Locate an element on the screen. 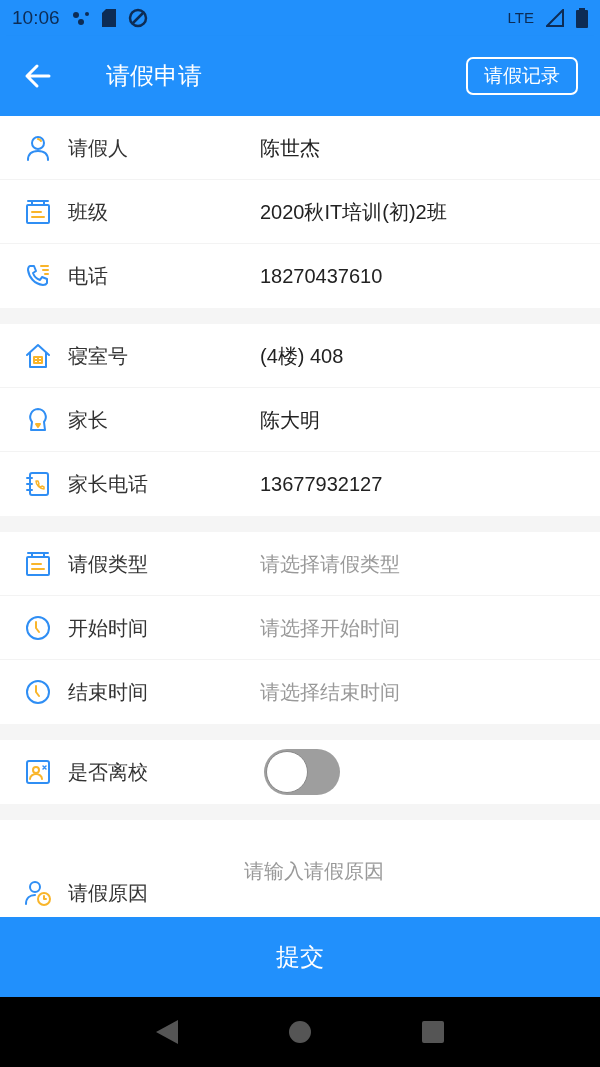 Image resolution: width=600 pixels, height=1067 pixels. network-label: LTE is located at coordinates (520, 17).